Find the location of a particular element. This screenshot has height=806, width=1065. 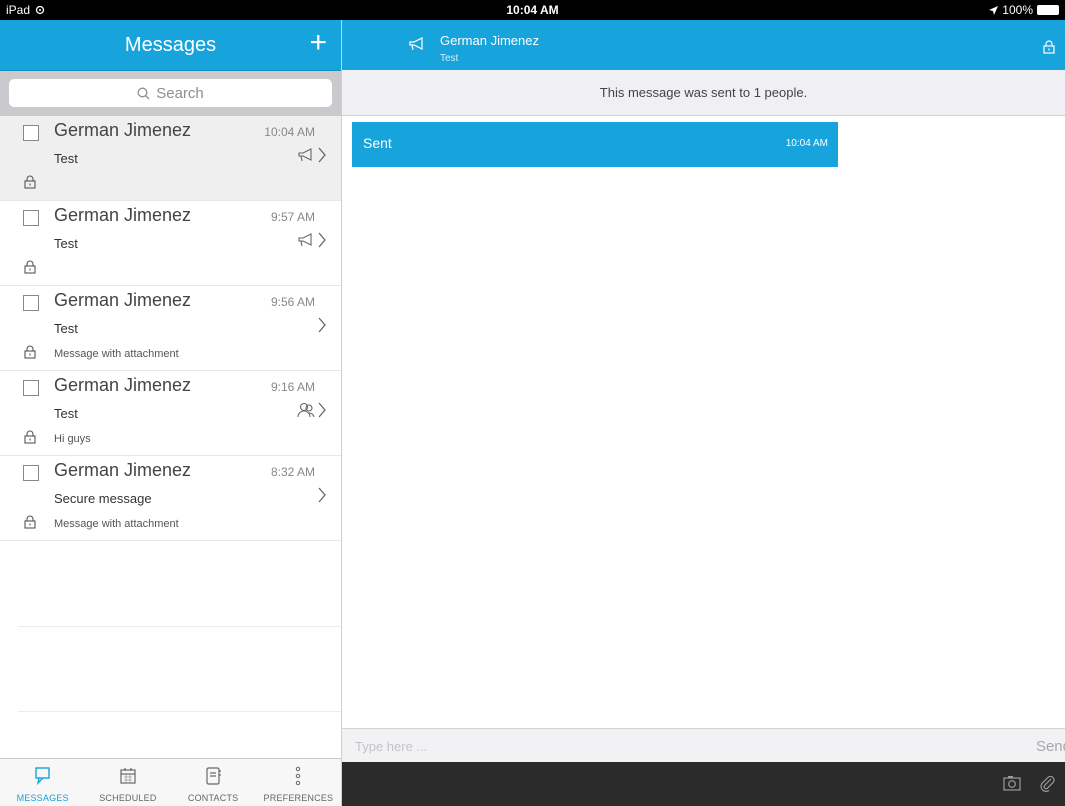

conversation-subject: Test is located at coordinates (449, 58).